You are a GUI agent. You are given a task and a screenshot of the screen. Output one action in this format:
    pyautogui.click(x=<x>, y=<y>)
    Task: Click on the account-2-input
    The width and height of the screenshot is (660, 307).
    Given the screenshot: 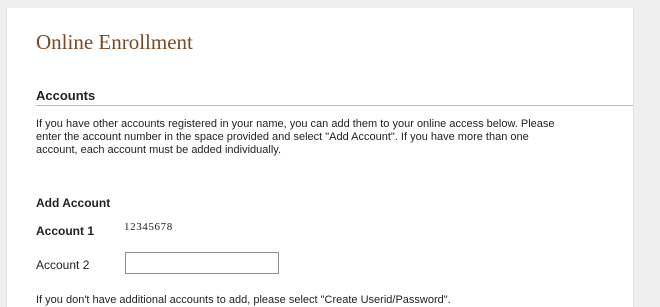 What is the action you would take?
    pyautogui.click(x=202, y=263)
    